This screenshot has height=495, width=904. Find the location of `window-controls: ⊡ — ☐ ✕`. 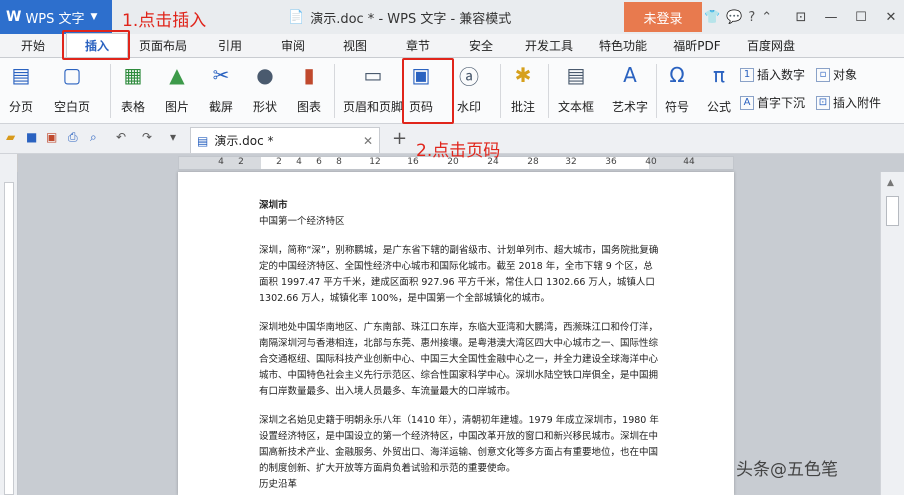

window-controls: ⊡ — ☐ ✕ is located at coordinates (845, 17).